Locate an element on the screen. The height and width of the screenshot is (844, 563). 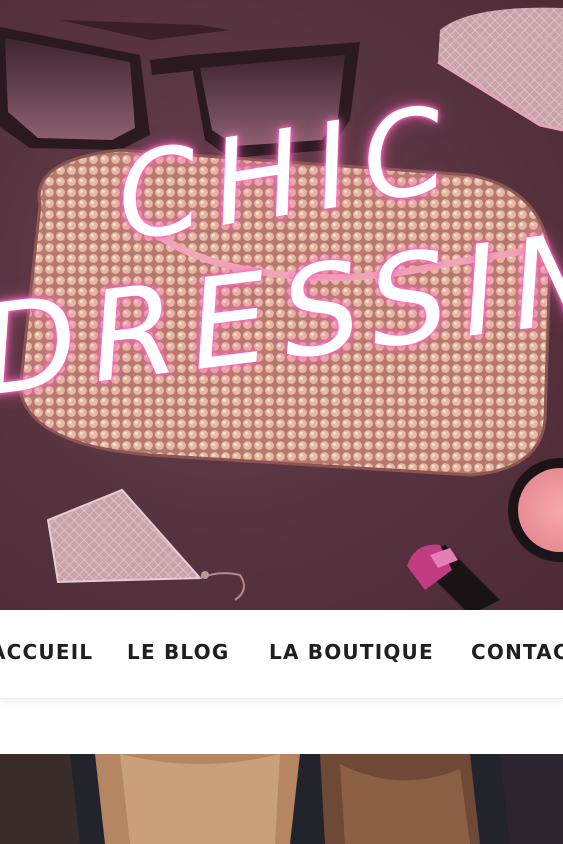
nav-item-contact: CONTACT is located at coordinates (517, 652).